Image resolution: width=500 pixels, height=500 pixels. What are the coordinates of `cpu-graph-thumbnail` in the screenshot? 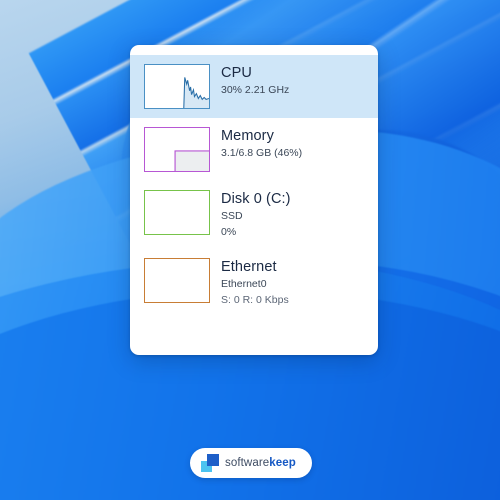 It's located at (177, 86).